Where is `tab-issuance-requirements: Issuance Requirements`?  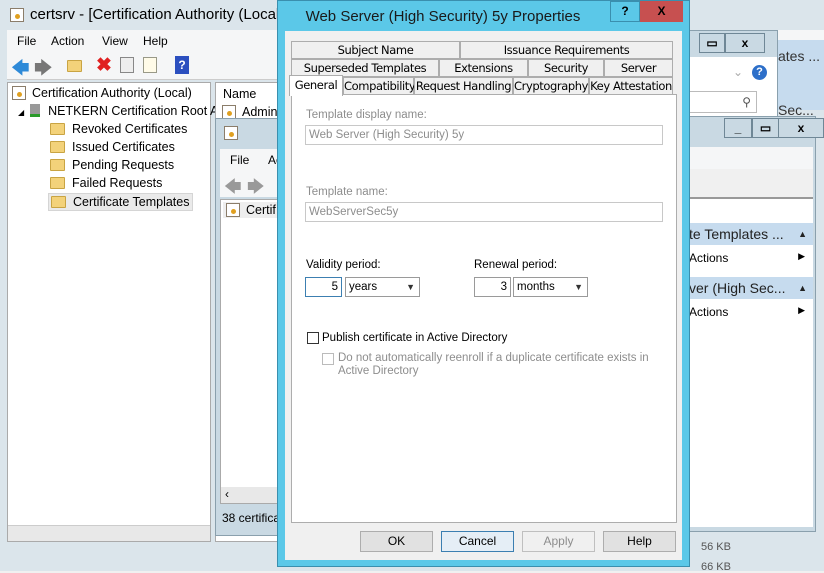 tab-issuance-requirements: Issuance Requirements is located at coordinates (566, 50).